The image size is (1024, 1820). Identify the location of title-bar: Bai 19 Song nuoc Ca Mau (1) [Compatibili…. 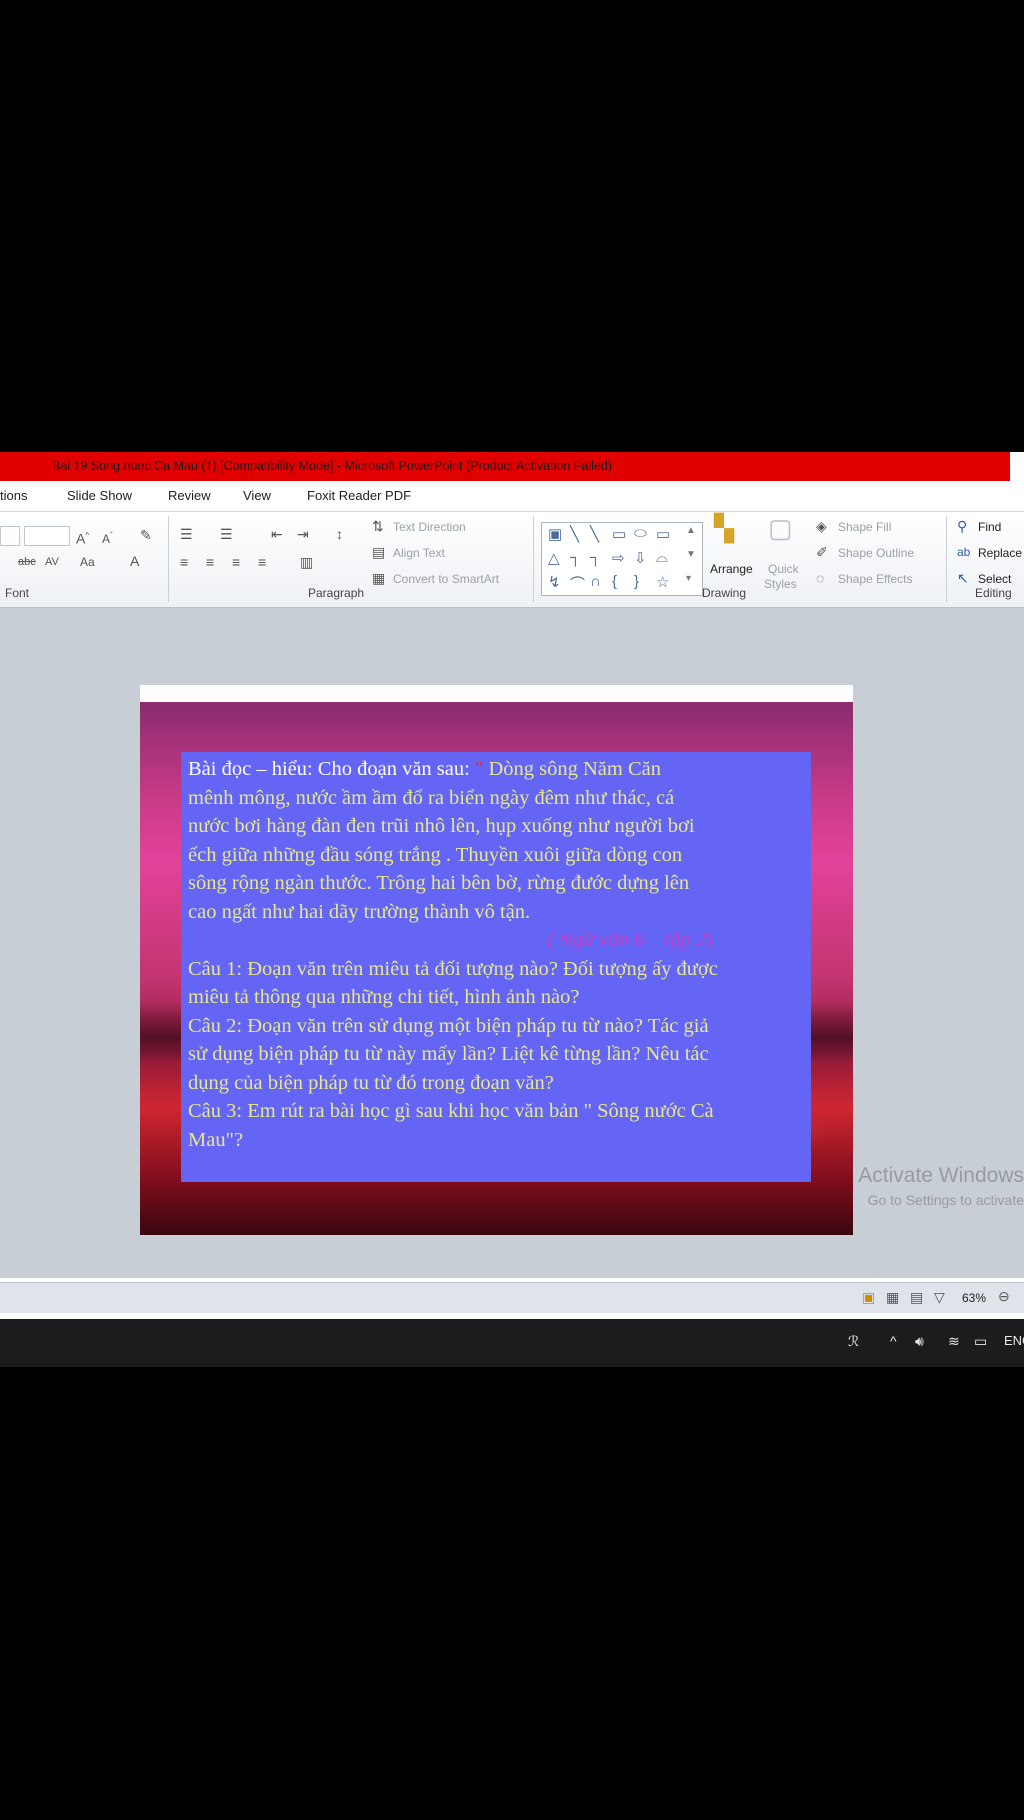
(505, 466).